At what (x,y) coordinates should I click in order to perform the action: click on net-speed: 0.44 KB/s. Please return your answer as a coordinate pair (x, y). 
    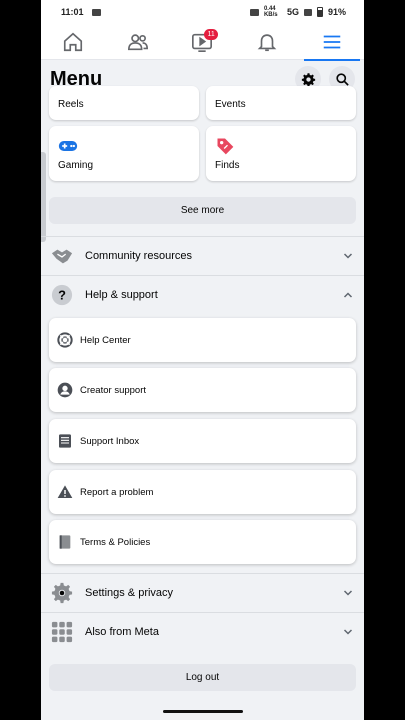
    Looking at the image, I should click on (270, 12).